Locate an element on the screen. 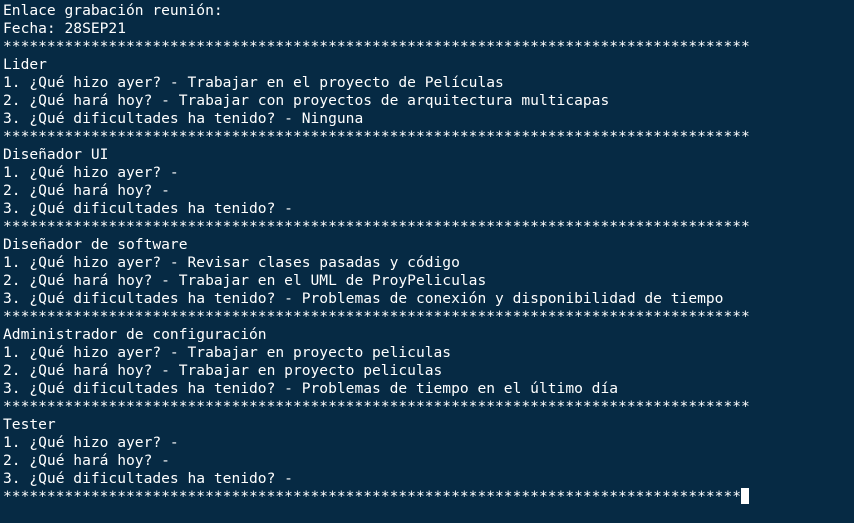 This screenshot has height=523, width=854. section-role-disenador-software: Diseñador de software is located at coordinates (95, 244).